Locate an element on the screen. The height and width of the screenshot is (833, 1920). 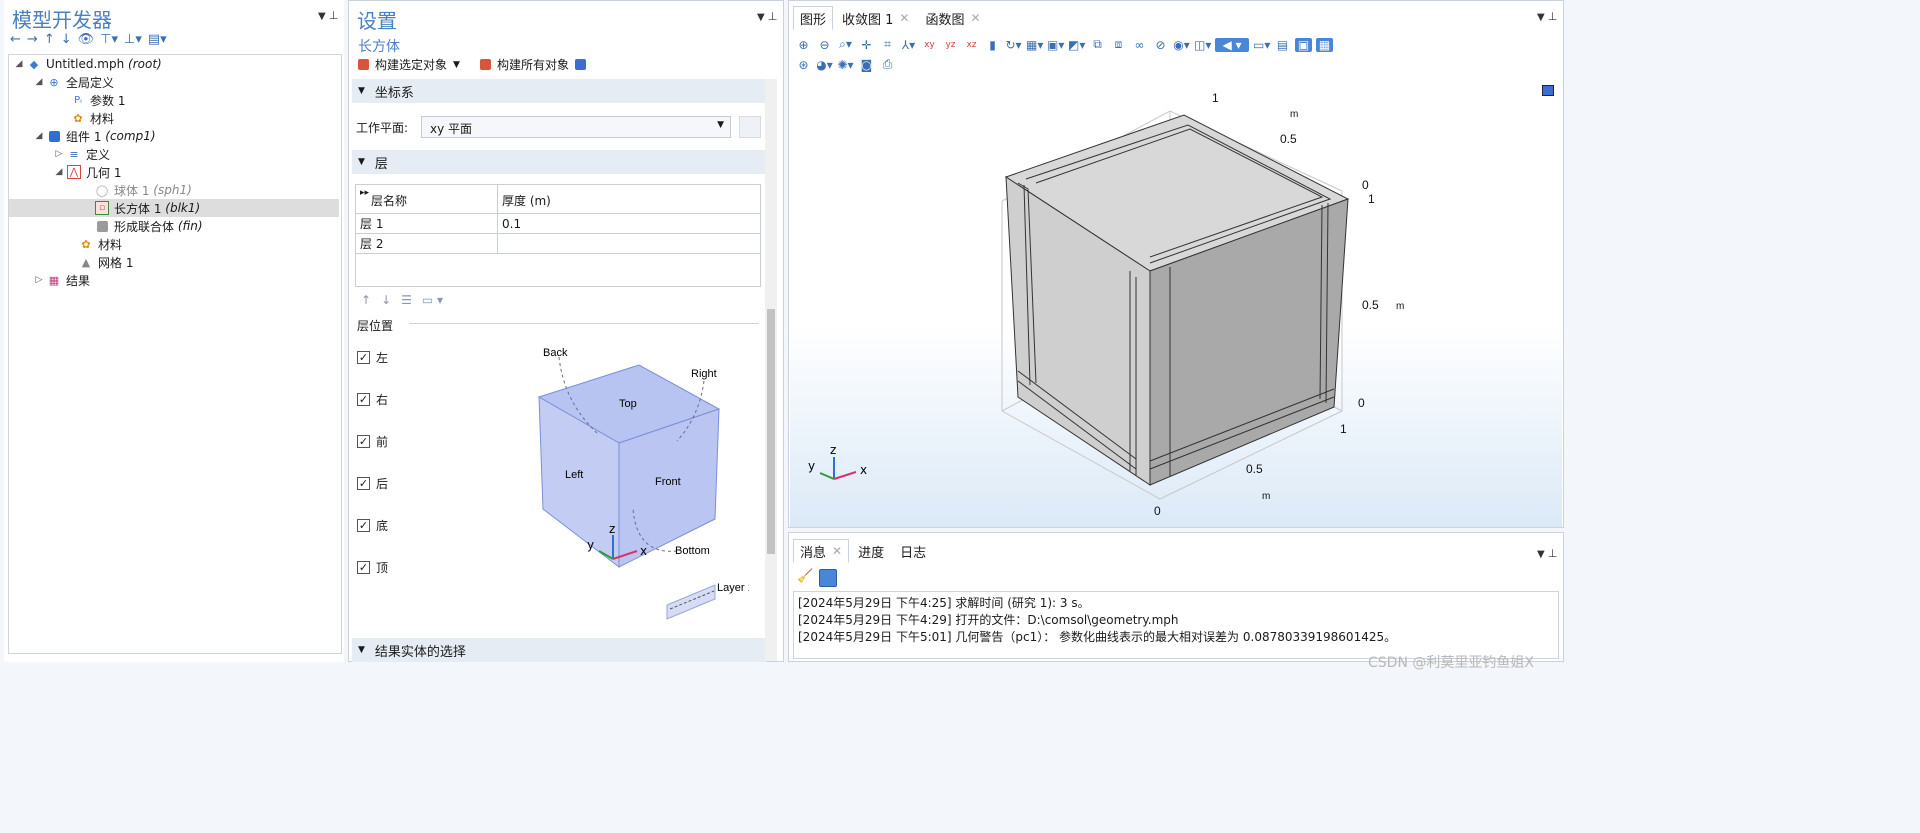
view-xy-icon: xy is located at coordinates (929, 45).